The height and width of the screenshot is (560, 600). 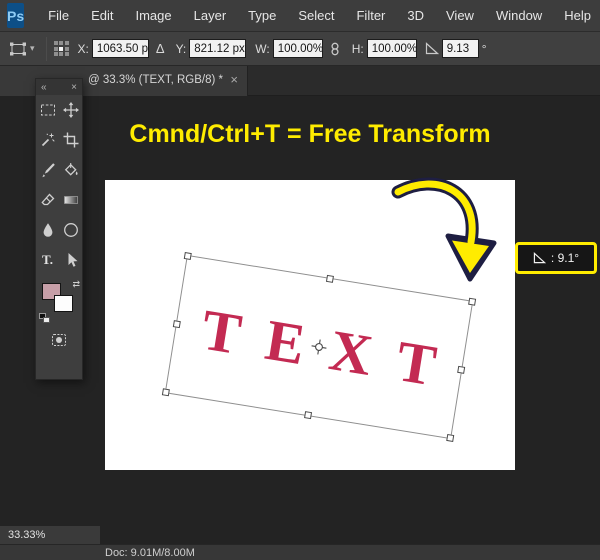 What do you see at coordinates (460, 48) in the screenshot?
I see `rotation-input: 9.13` at bounding box center [460, 48].